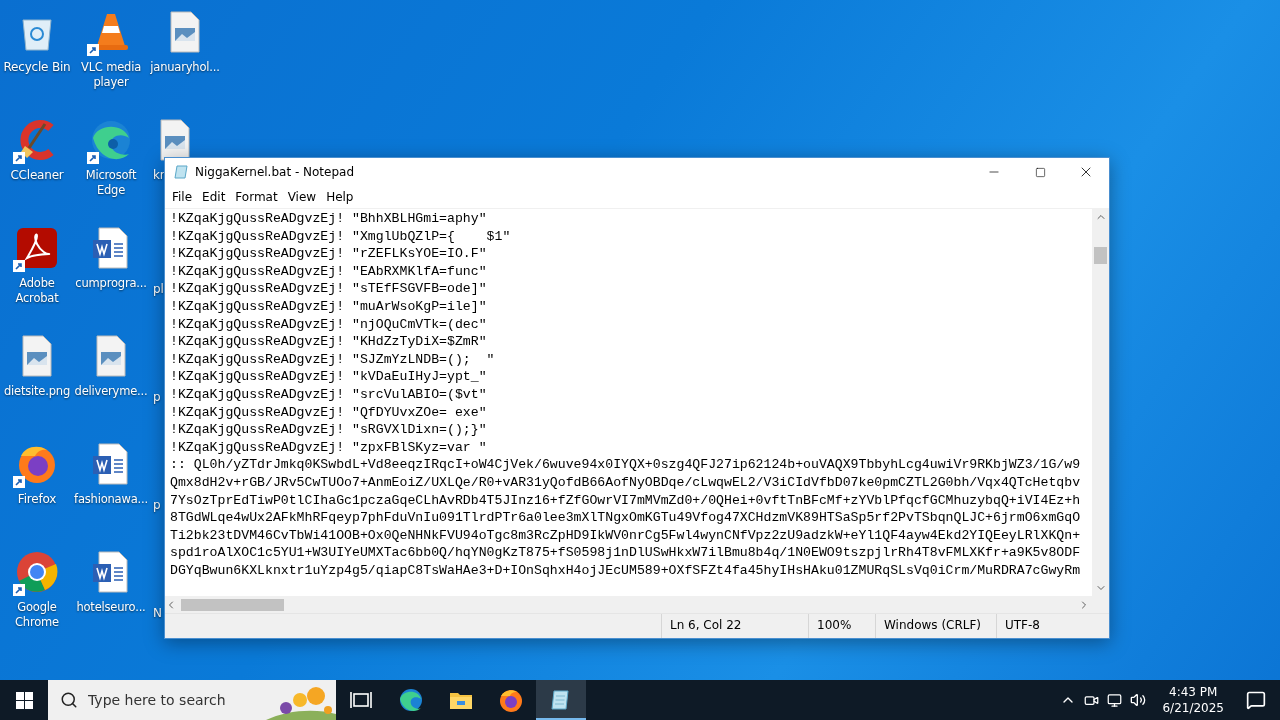  I want to click on flowers-drawing, so click(301, 702).